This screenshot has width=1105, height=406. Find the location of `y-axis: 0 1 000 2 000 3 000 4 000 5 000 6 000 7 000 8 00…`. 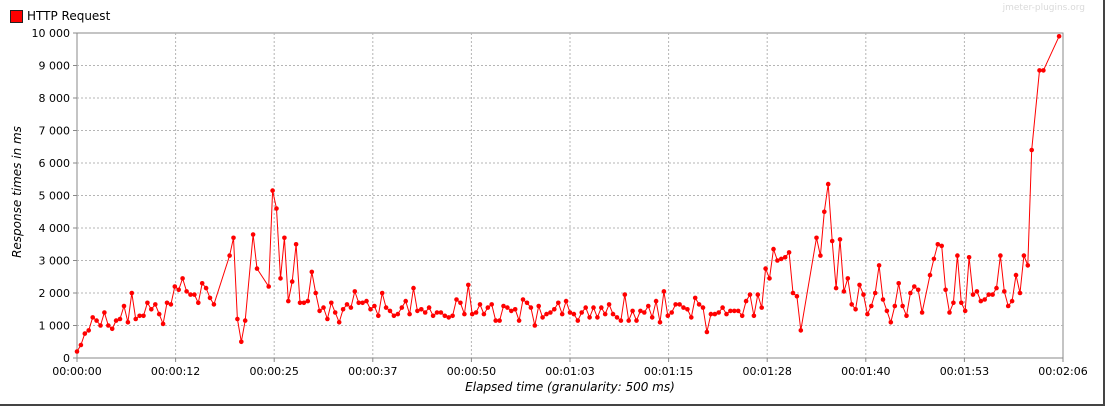

y-axis: 0 1 000 2 000 3 000 4 000 5 000 6 000 7 000 8 00… is located at coordinates (54, 196).